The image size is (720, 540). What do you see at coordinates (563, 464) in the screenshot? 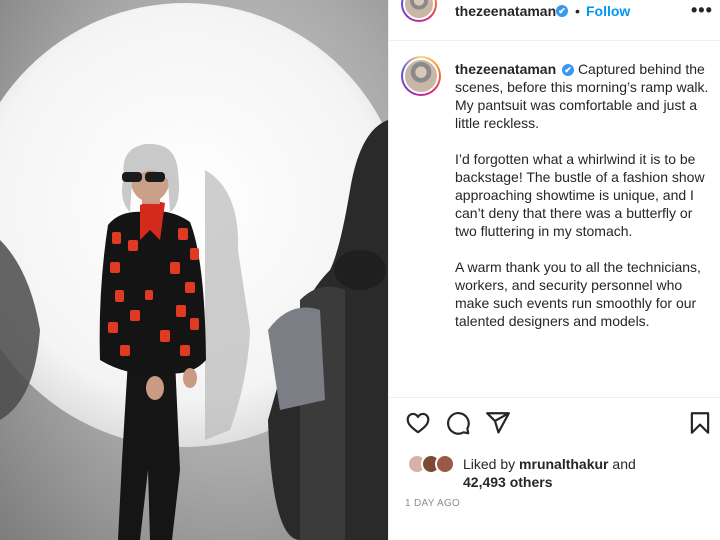
I see `liker-username-link: mrunalthakur` at bounding box center [563, 464].